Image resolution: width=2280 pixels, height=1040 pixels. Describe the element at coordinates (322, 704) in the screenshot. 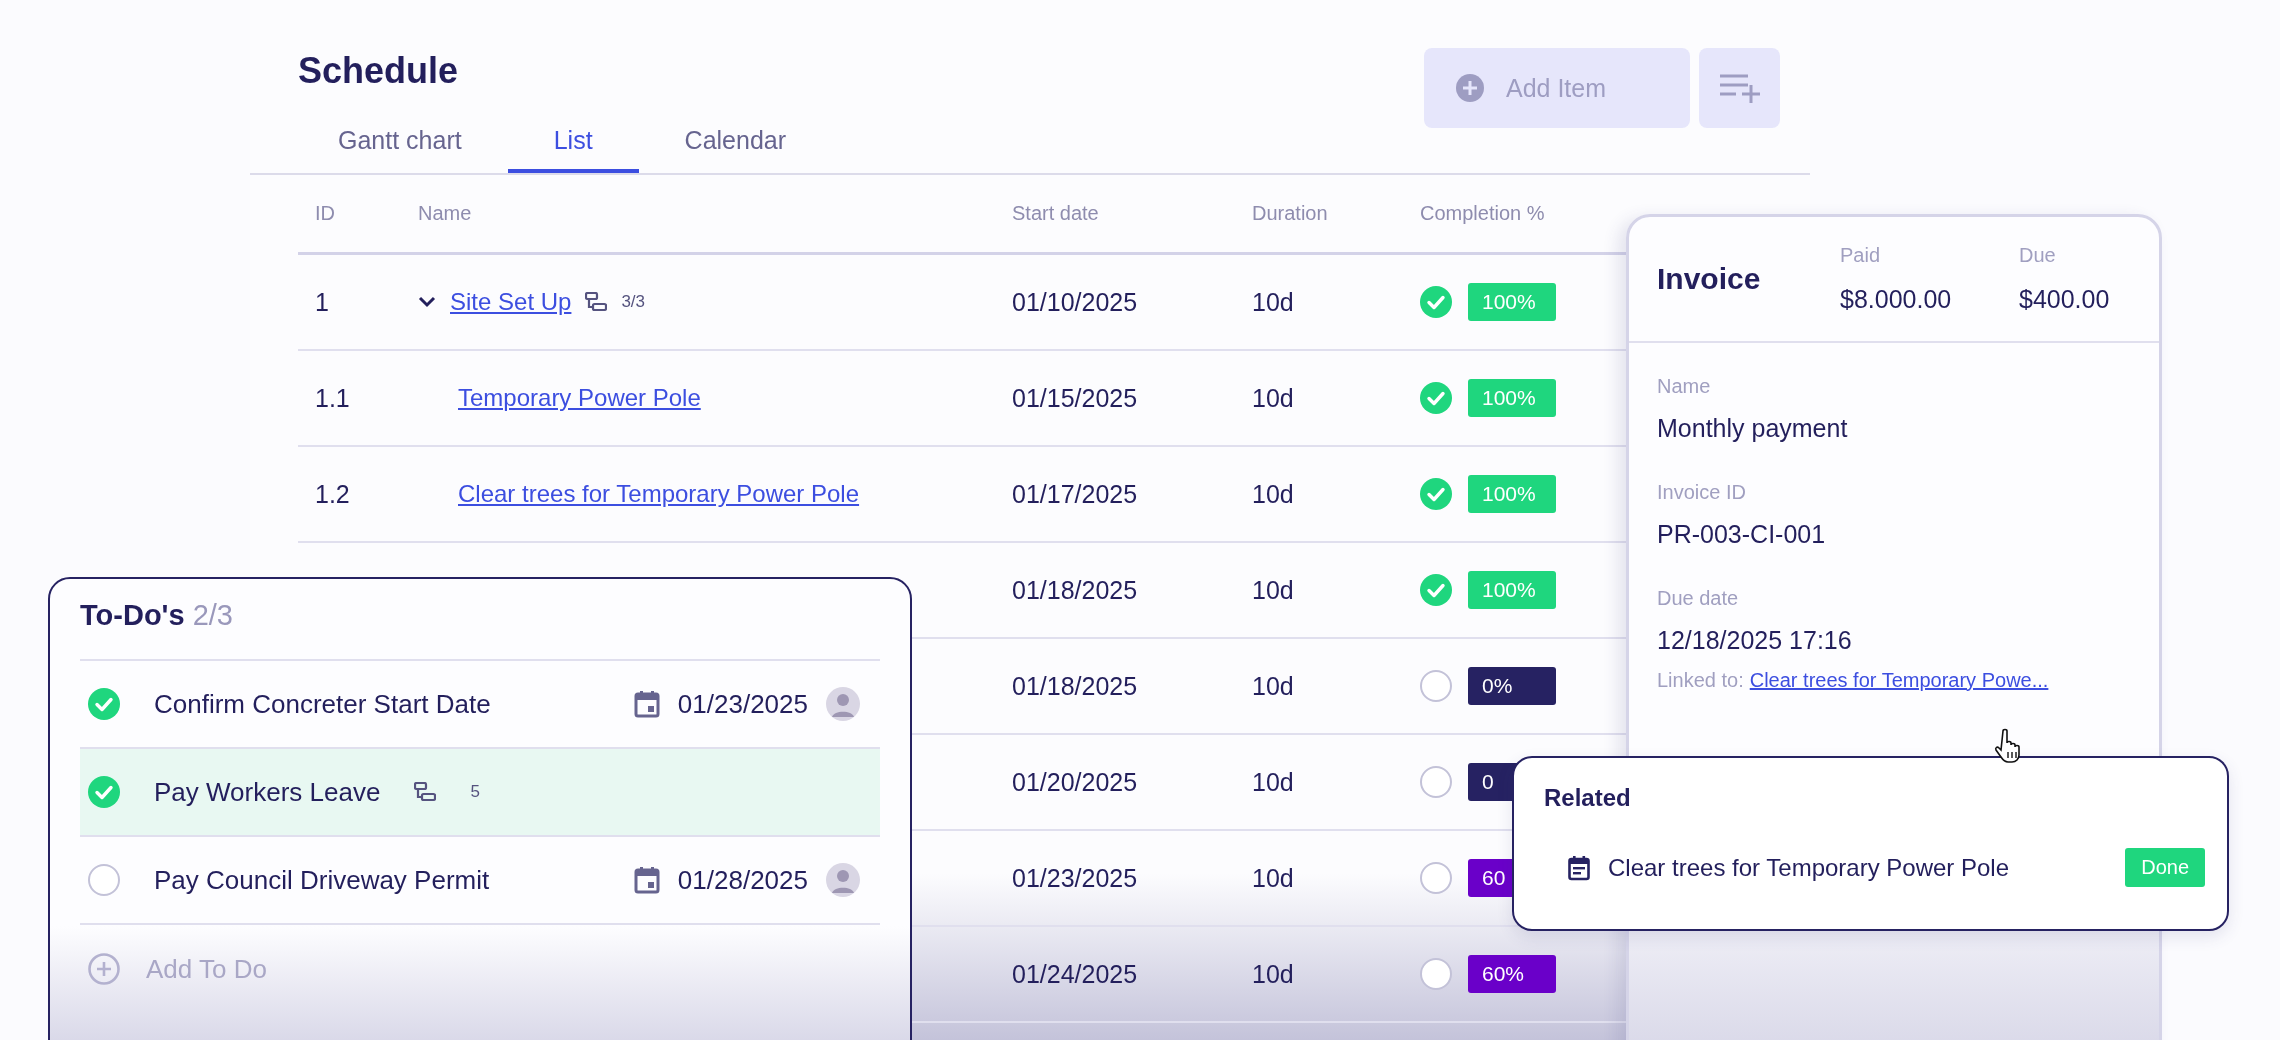

I see `todo-text: Confirm Concreter Start Date` at that location.